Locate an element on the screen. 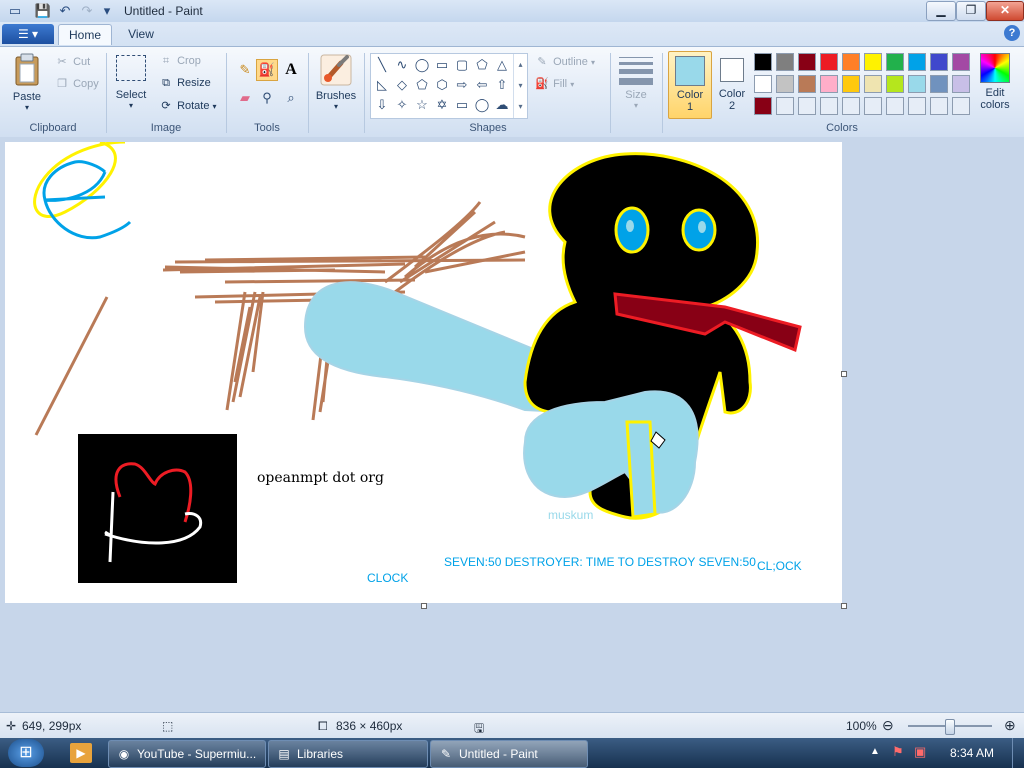 The image size is (1024, 768). down-arrow-shape-icon: ⇩ is located at coordinates (382, 105).